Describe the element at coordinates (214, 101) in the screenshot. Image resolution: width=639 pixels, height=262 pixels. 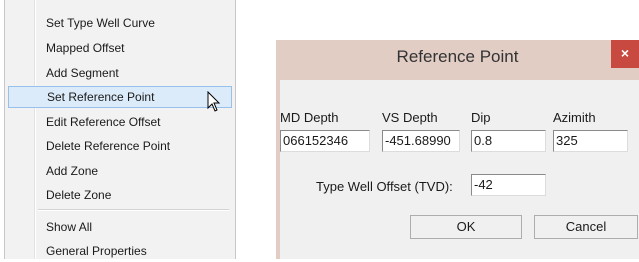
I see `mouse-pointer-icon` at that location.